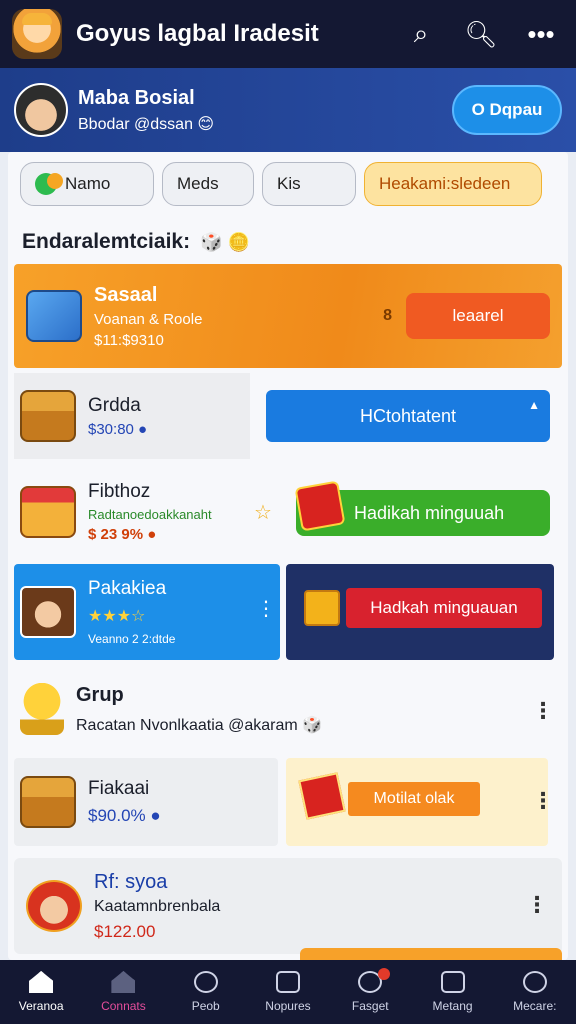 This screenshot has width=576, height=1024. Describe the element at coordinates (408, 416) in the screenshot. I see `content-button: HCtohtatent ▲` at that location.